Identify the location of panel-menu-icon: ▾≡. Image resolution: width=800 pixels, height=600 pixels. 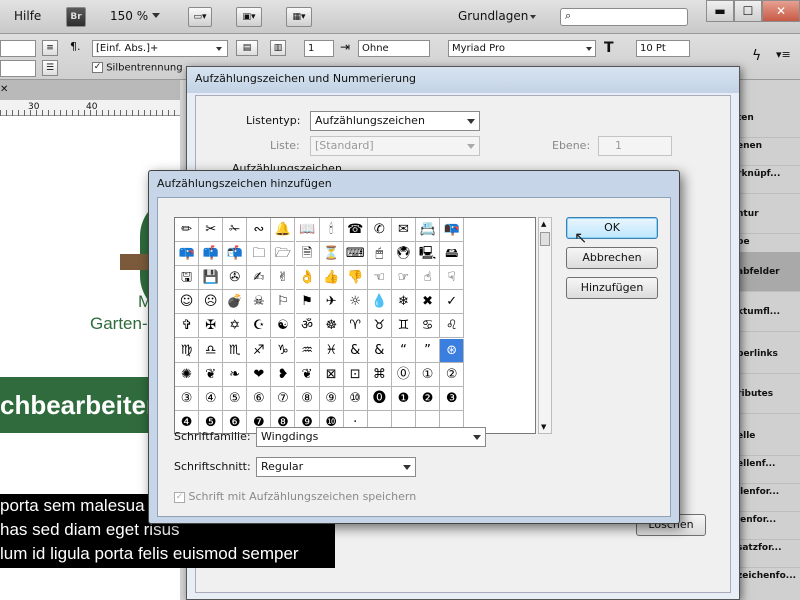
(783, 54).